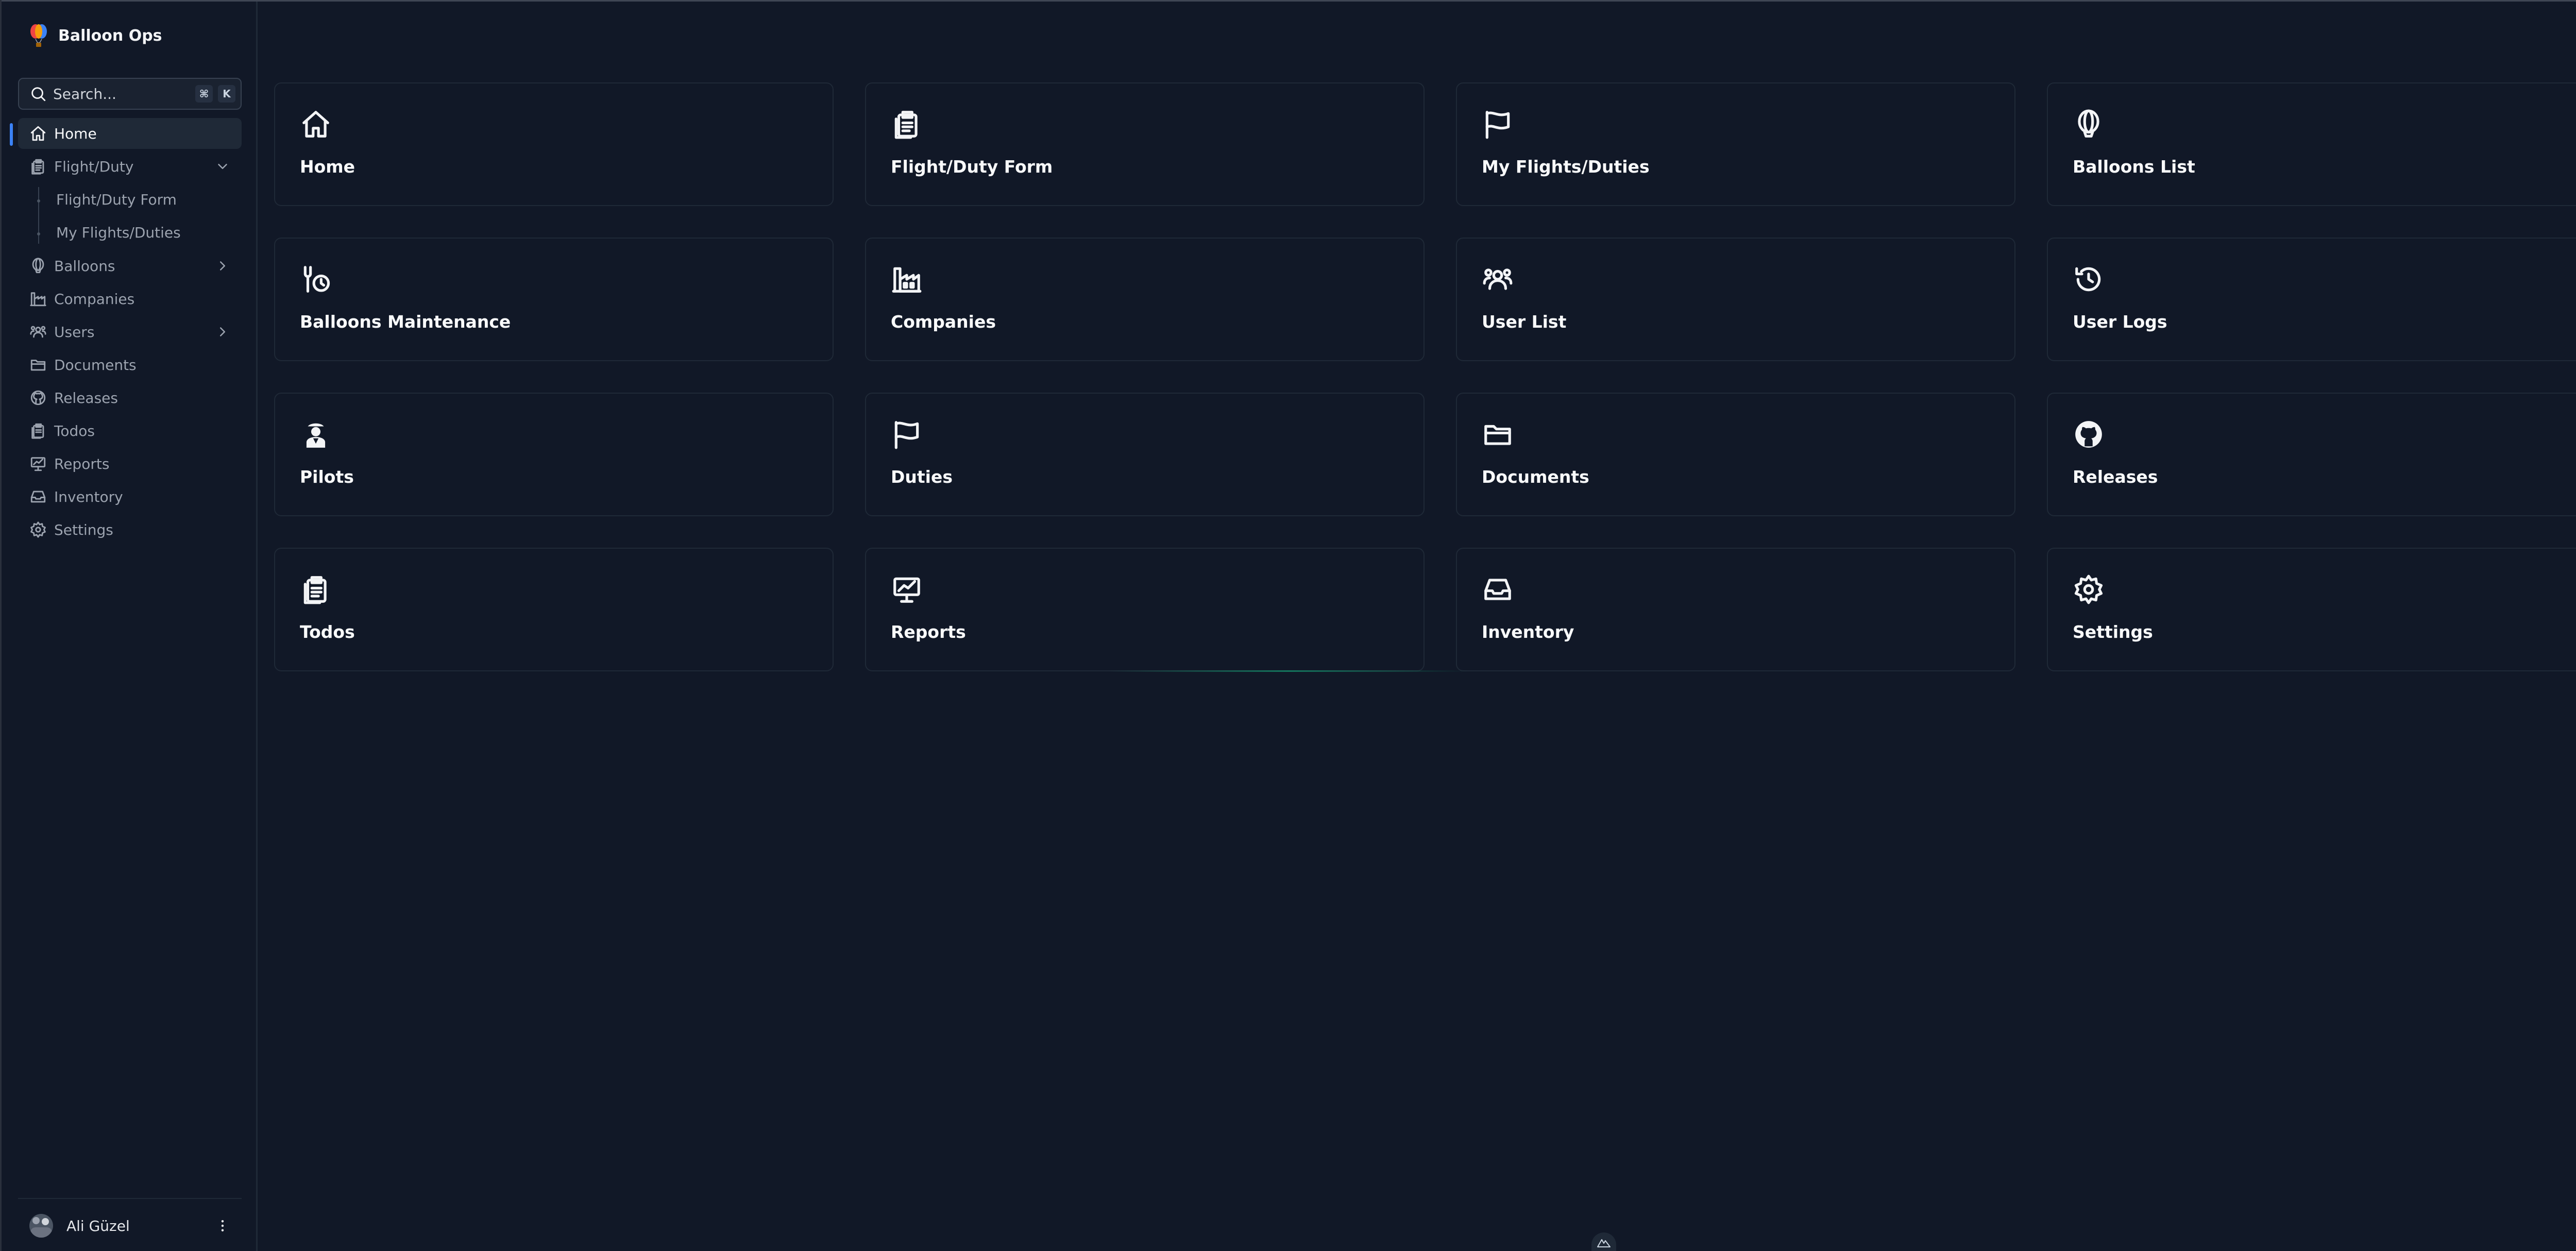 The height and width of the screenshot is (1251, 2576). Describe the element at coordinates (316, 279) in the screenshot. I see `wrench-clock-icon` at that location.